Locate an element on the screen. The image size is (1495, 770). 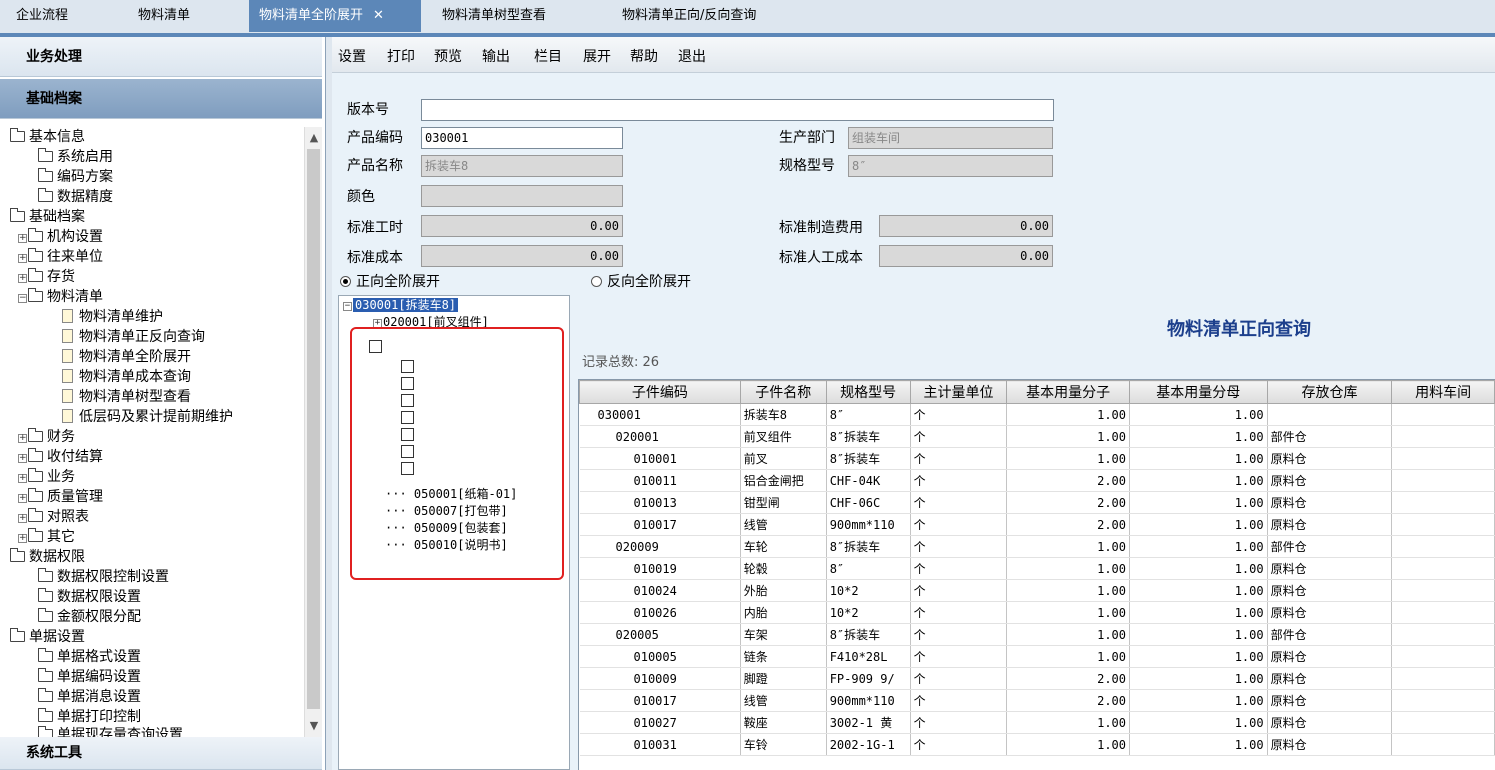
tree-node-basic-info: 基本信息 is located at coordinates (47, 137).